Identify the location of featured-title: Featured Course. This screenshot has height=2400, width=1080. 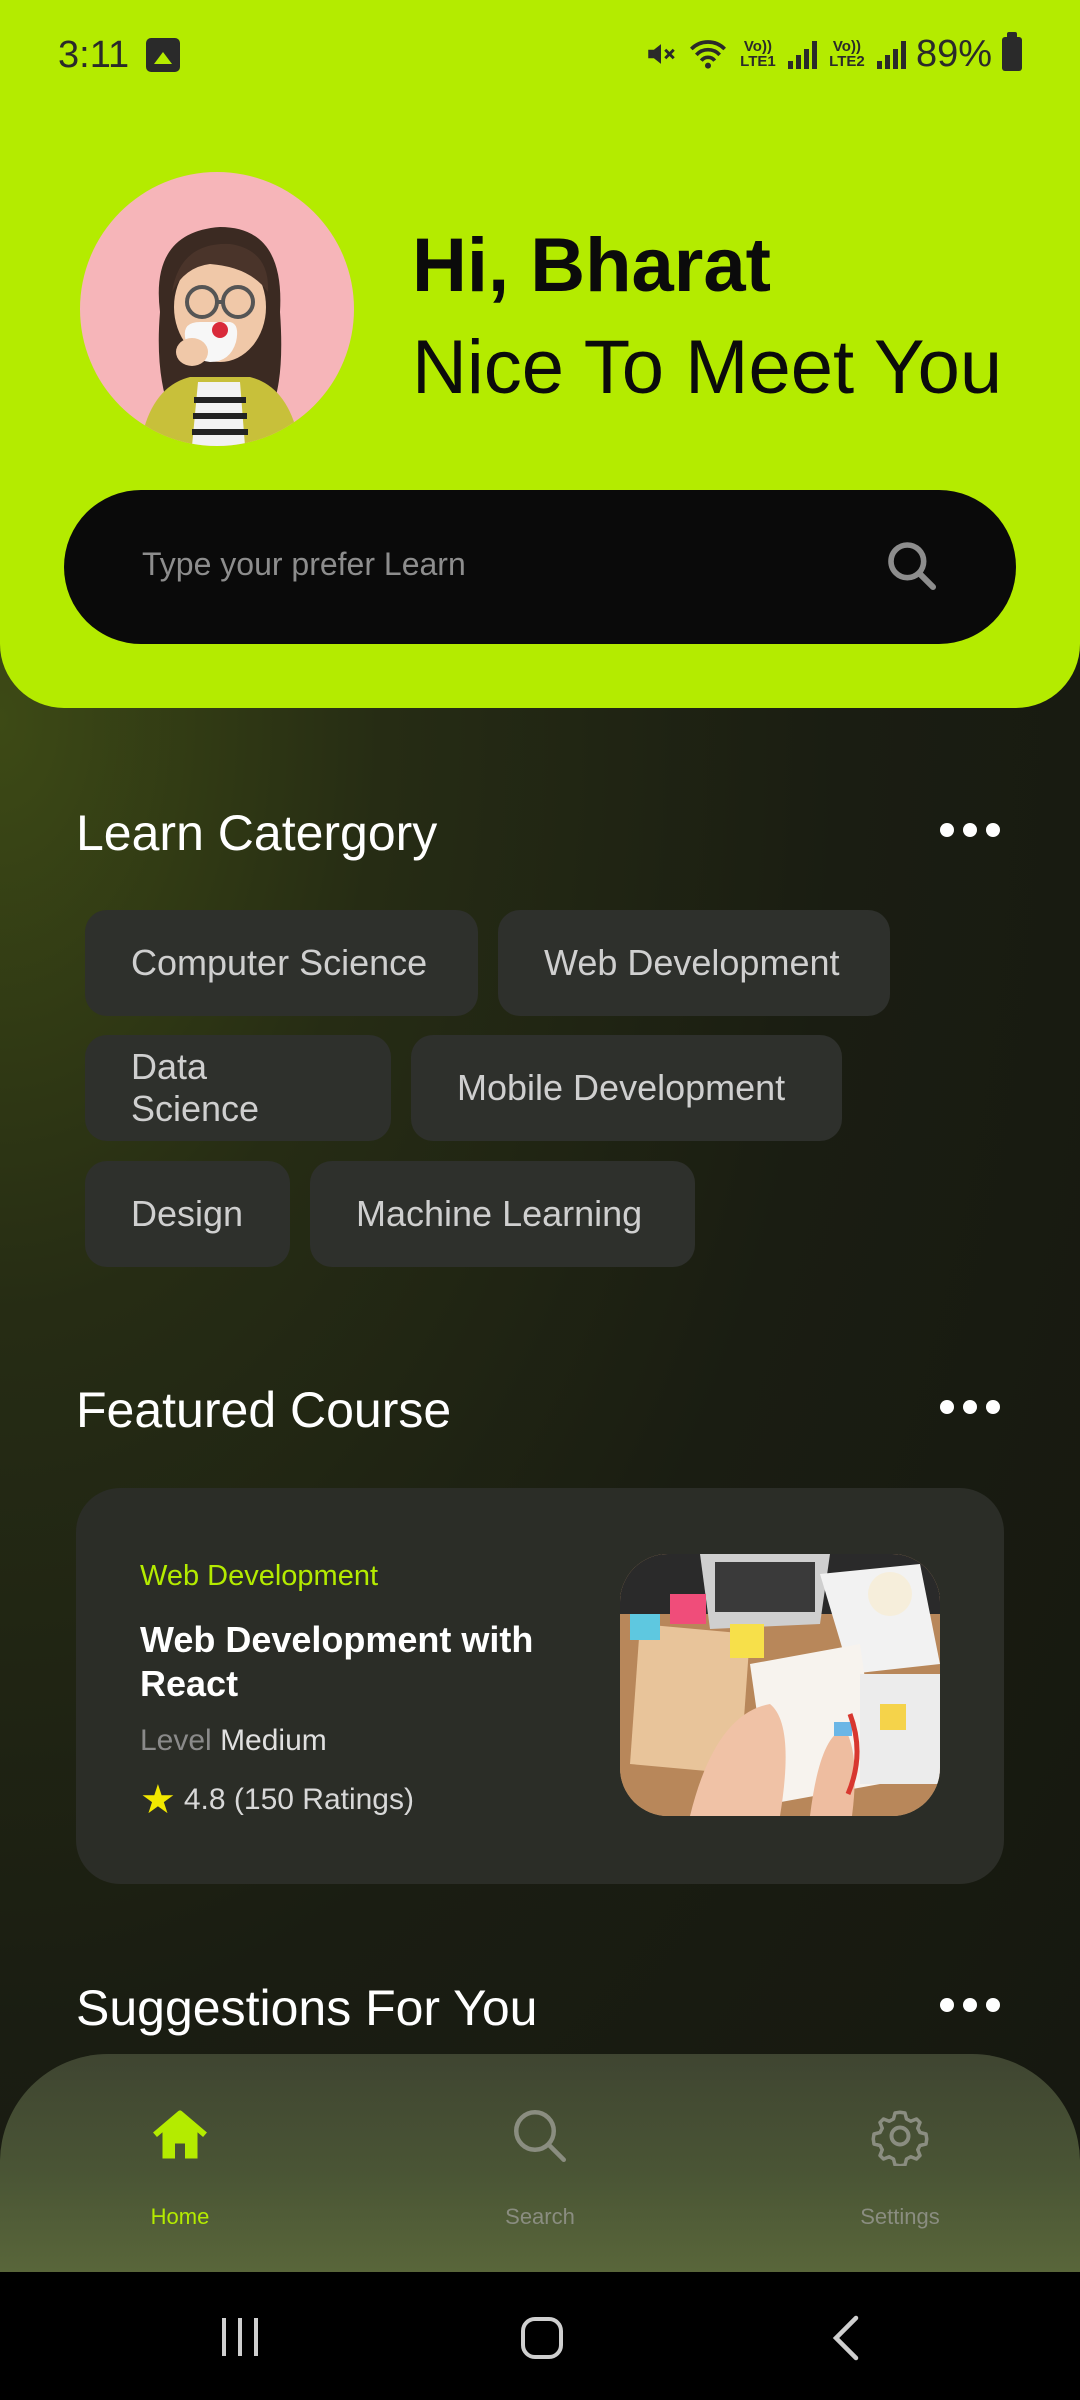
(264, 1410).